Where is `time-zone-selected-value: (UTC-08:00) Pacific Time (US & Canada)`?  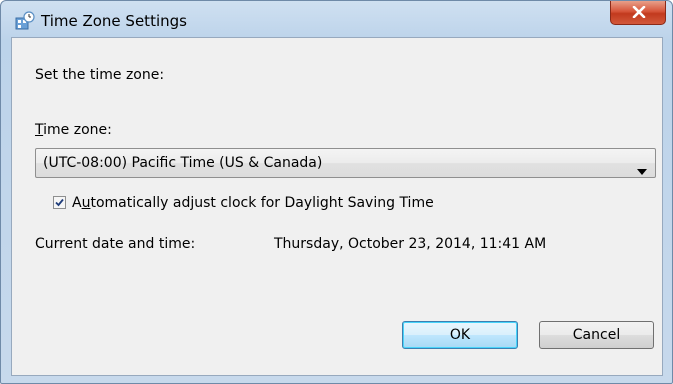
time-zone-selected-value: (UTC-08:00) Pacific Time (US & Canada) is located at coordinates (183, 163).